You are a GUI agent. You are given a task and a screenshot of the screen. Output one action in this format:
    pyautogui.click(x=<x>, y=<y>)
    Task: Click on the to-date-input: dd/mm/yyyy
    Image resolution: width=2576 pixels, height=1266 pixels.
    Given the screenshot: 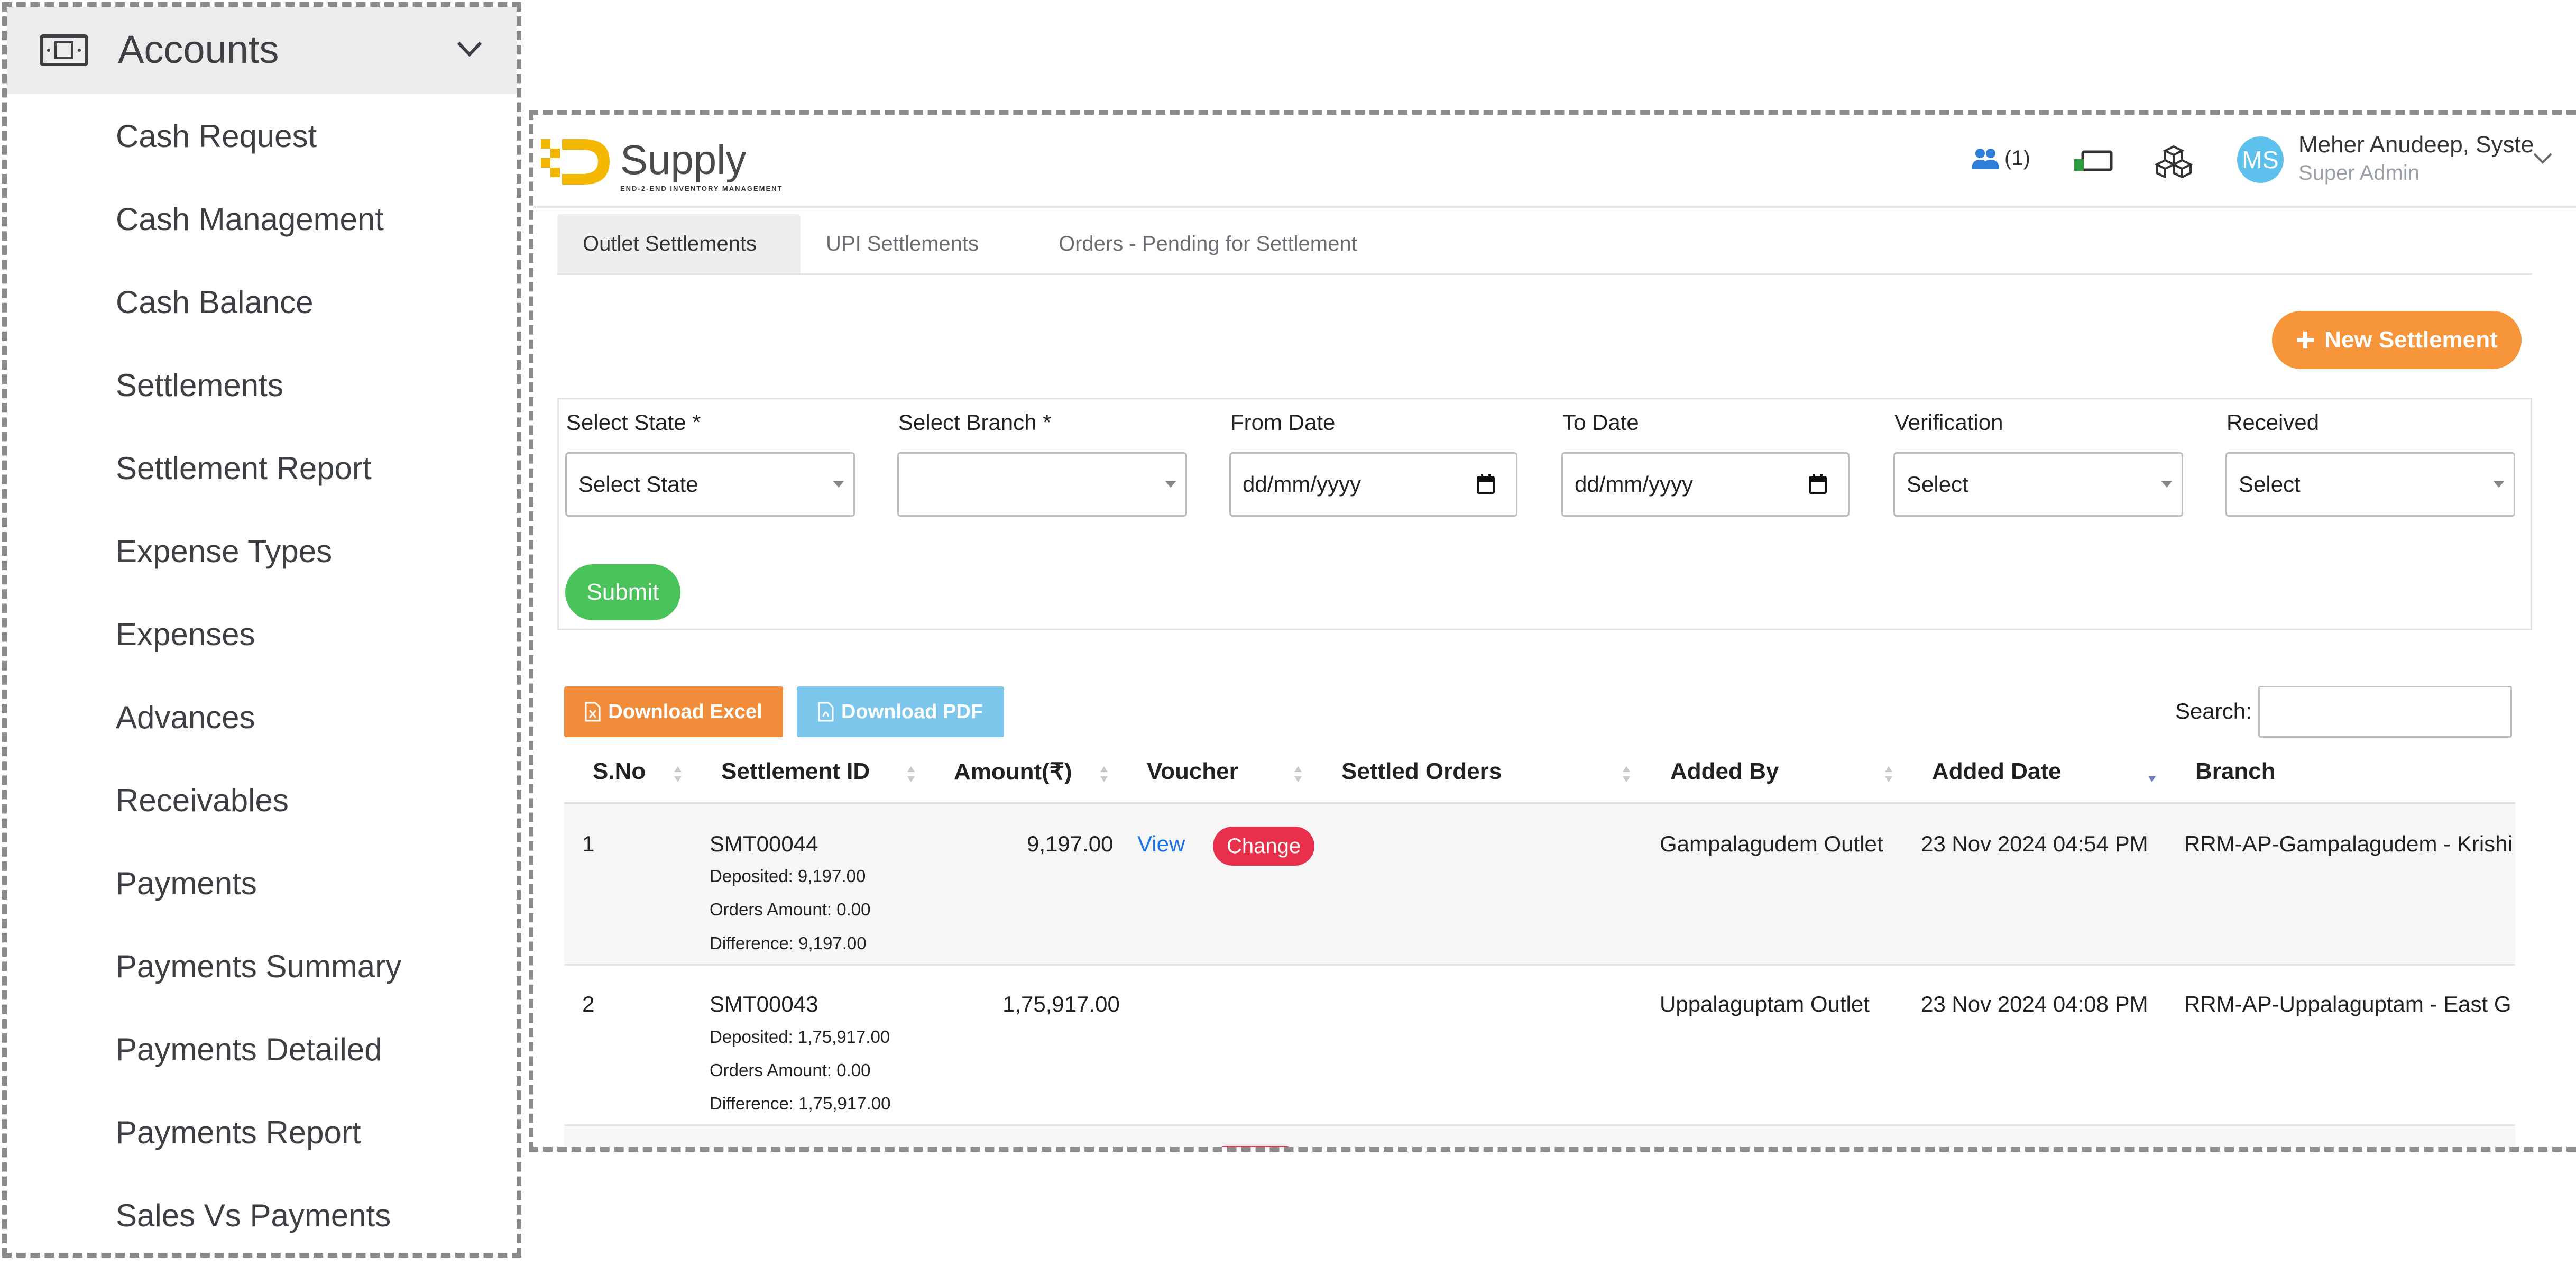 What is the action you would take?
    pyautogui.click(x=1705, y=484)
    